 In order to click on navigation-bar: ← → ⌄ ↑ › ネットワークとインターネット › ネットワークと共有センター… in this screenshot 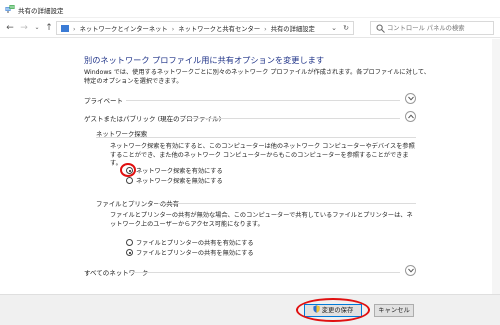, I will do `click(250, 28)`.